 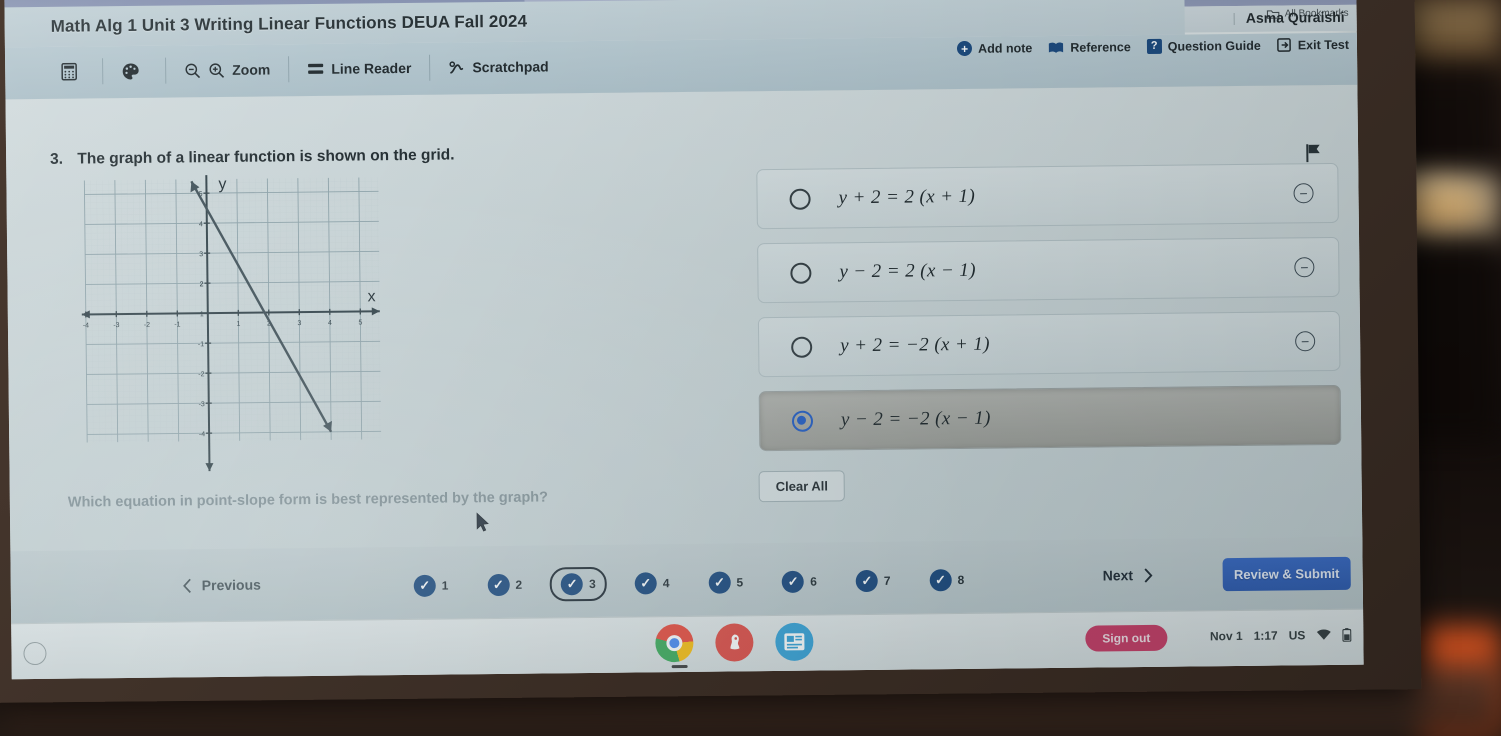 I want to click on zoom-in-icon, so click(x=216, y=69).